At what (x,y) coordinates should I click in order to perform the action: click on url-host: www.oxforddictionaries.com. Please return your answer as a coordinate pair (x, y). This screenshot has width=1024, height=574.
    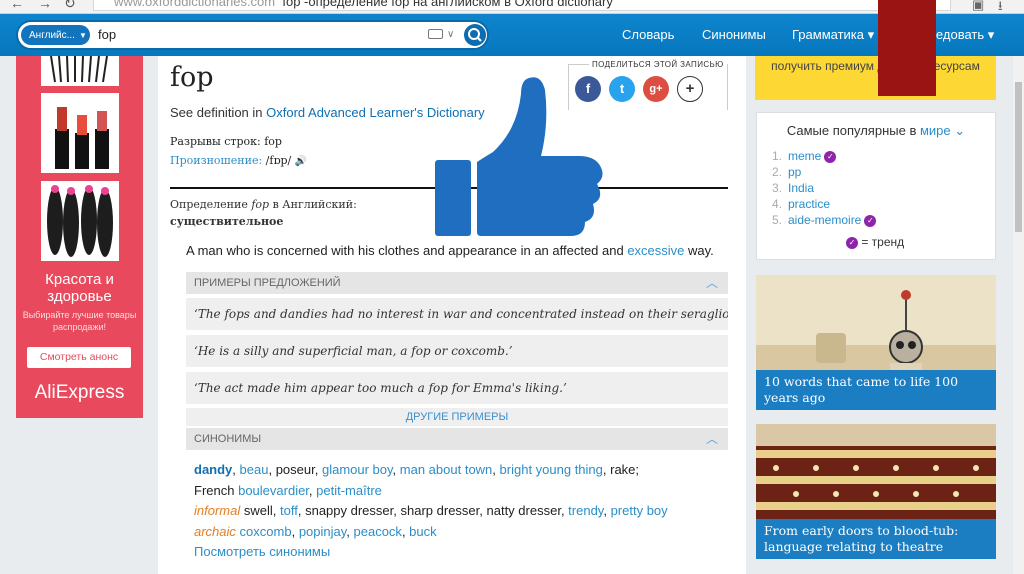
    Looking at the image, I should click on (195, 4).